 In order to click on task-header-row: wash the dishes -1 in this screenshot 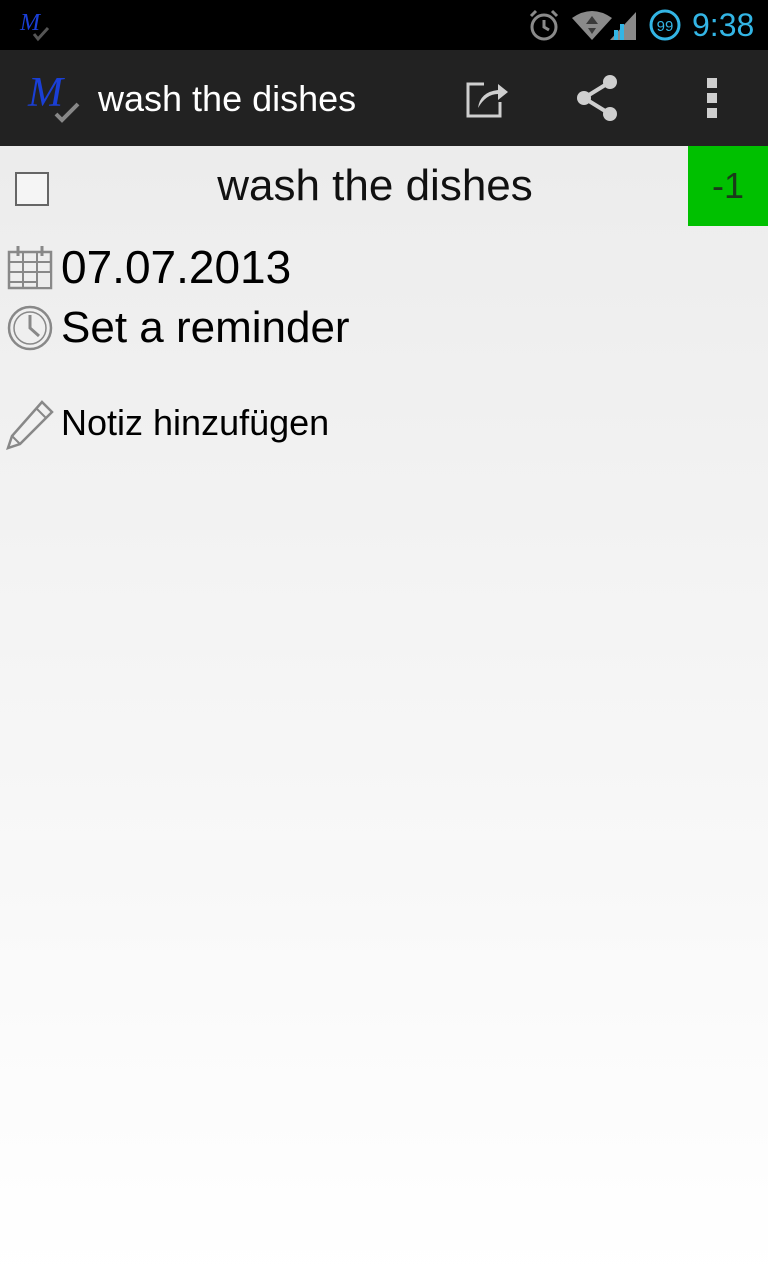, I will do `click(384, 186)`.